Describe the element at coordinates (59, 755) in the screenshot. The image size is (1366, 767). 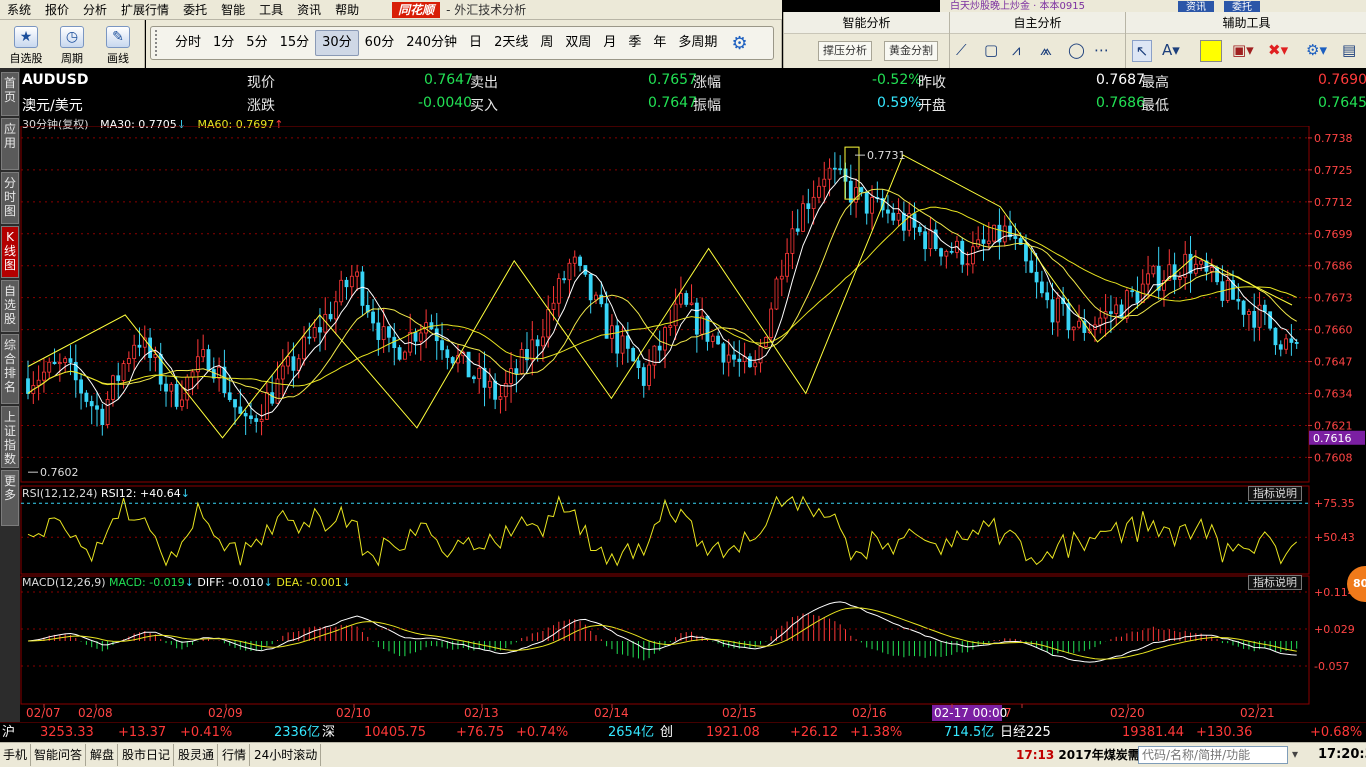
I see `status-qa: 智能问答` at that location.